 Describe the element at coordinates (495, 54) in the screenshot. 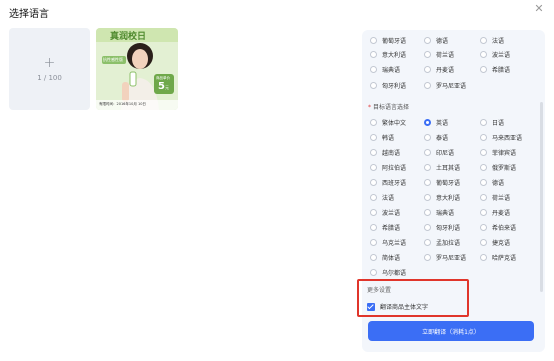

I see `source-lang-polish: 波兰语` at that location.